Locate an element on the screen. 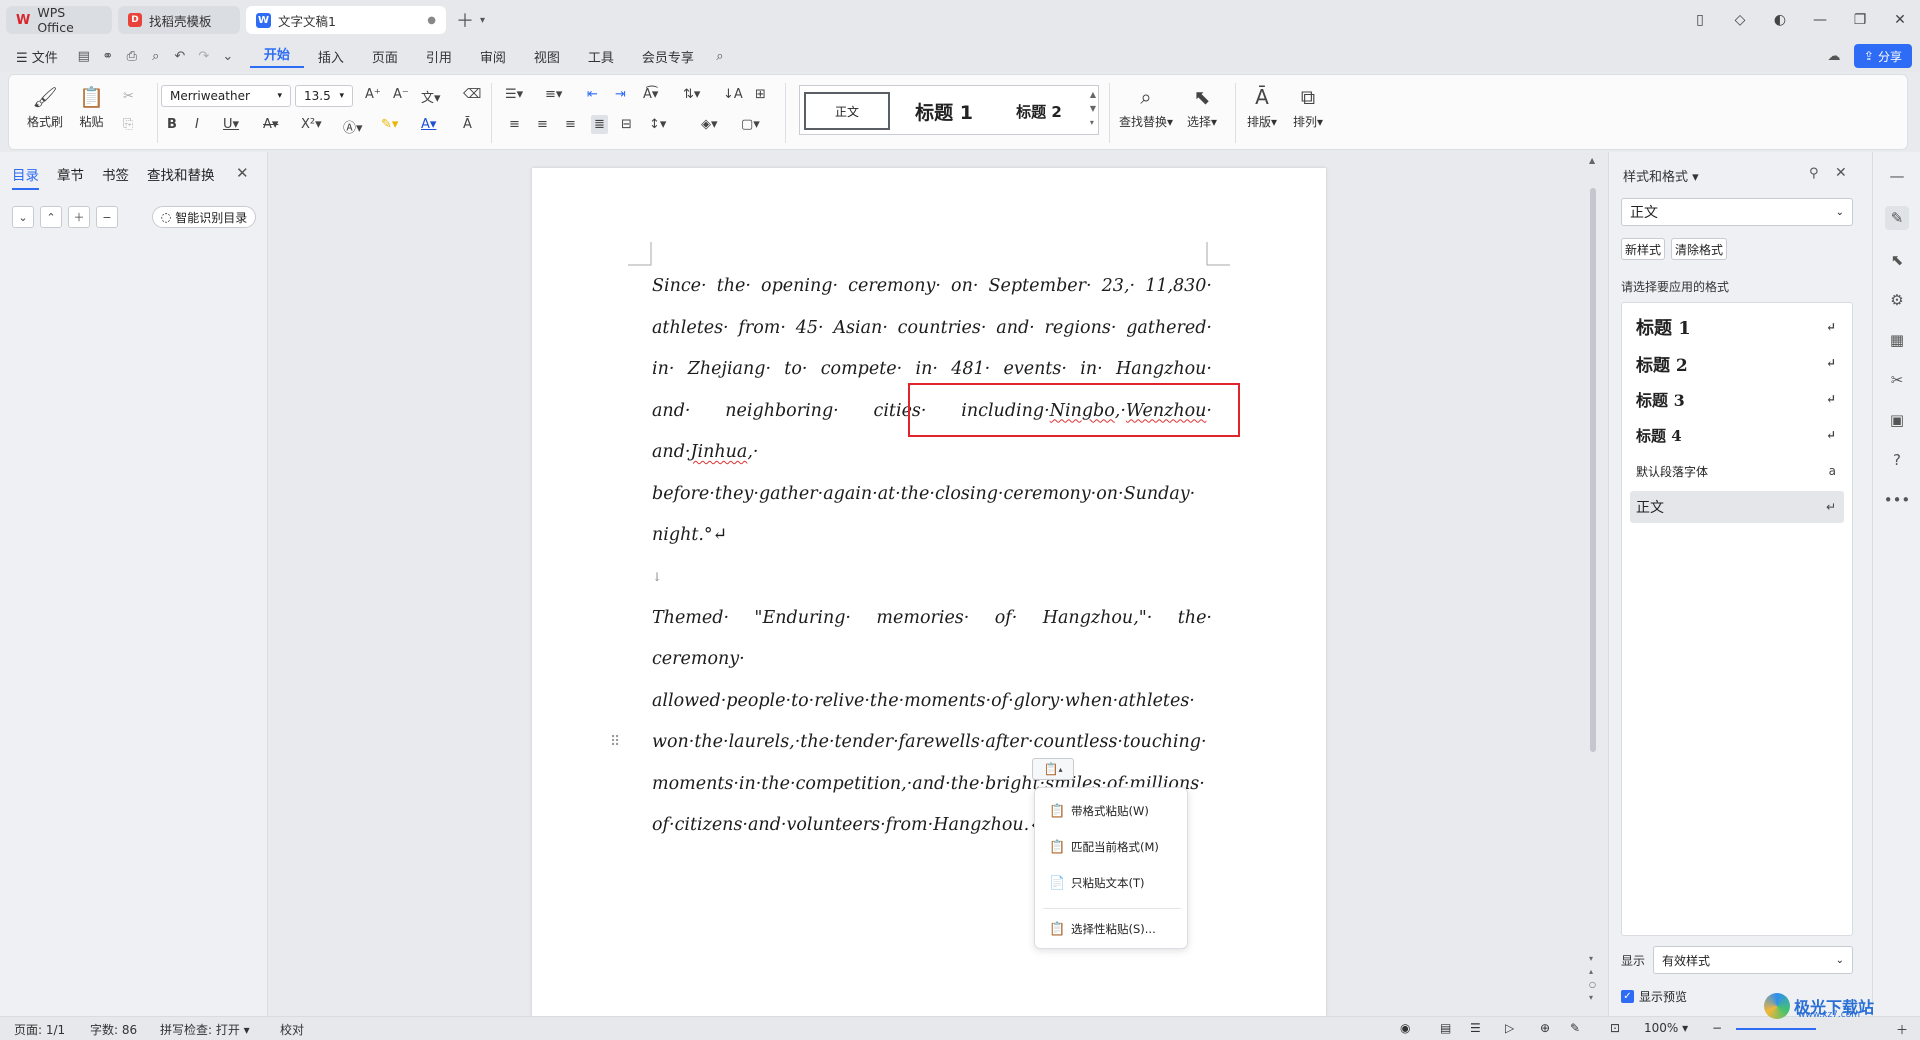 The image size is (1920, 1040). layout-icon: ▯ is located at coordinates (1700, 20).